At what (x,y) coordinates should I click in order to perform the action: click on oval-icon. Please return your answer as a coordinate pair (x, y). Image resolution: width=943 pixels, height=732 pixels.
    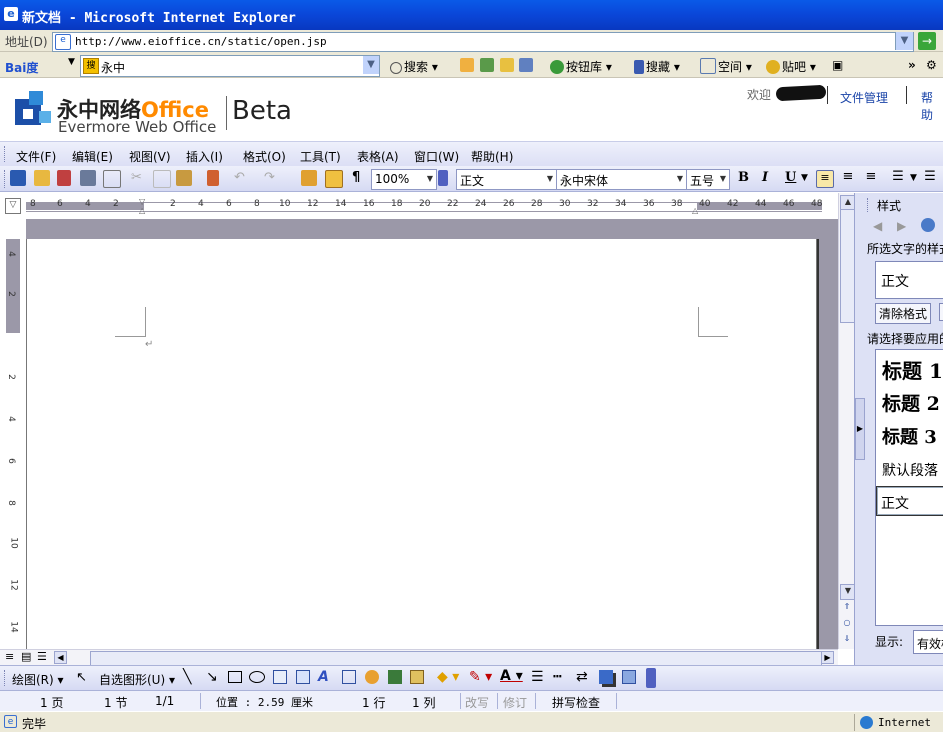
    Looking at the image, I should click on (257, 677).